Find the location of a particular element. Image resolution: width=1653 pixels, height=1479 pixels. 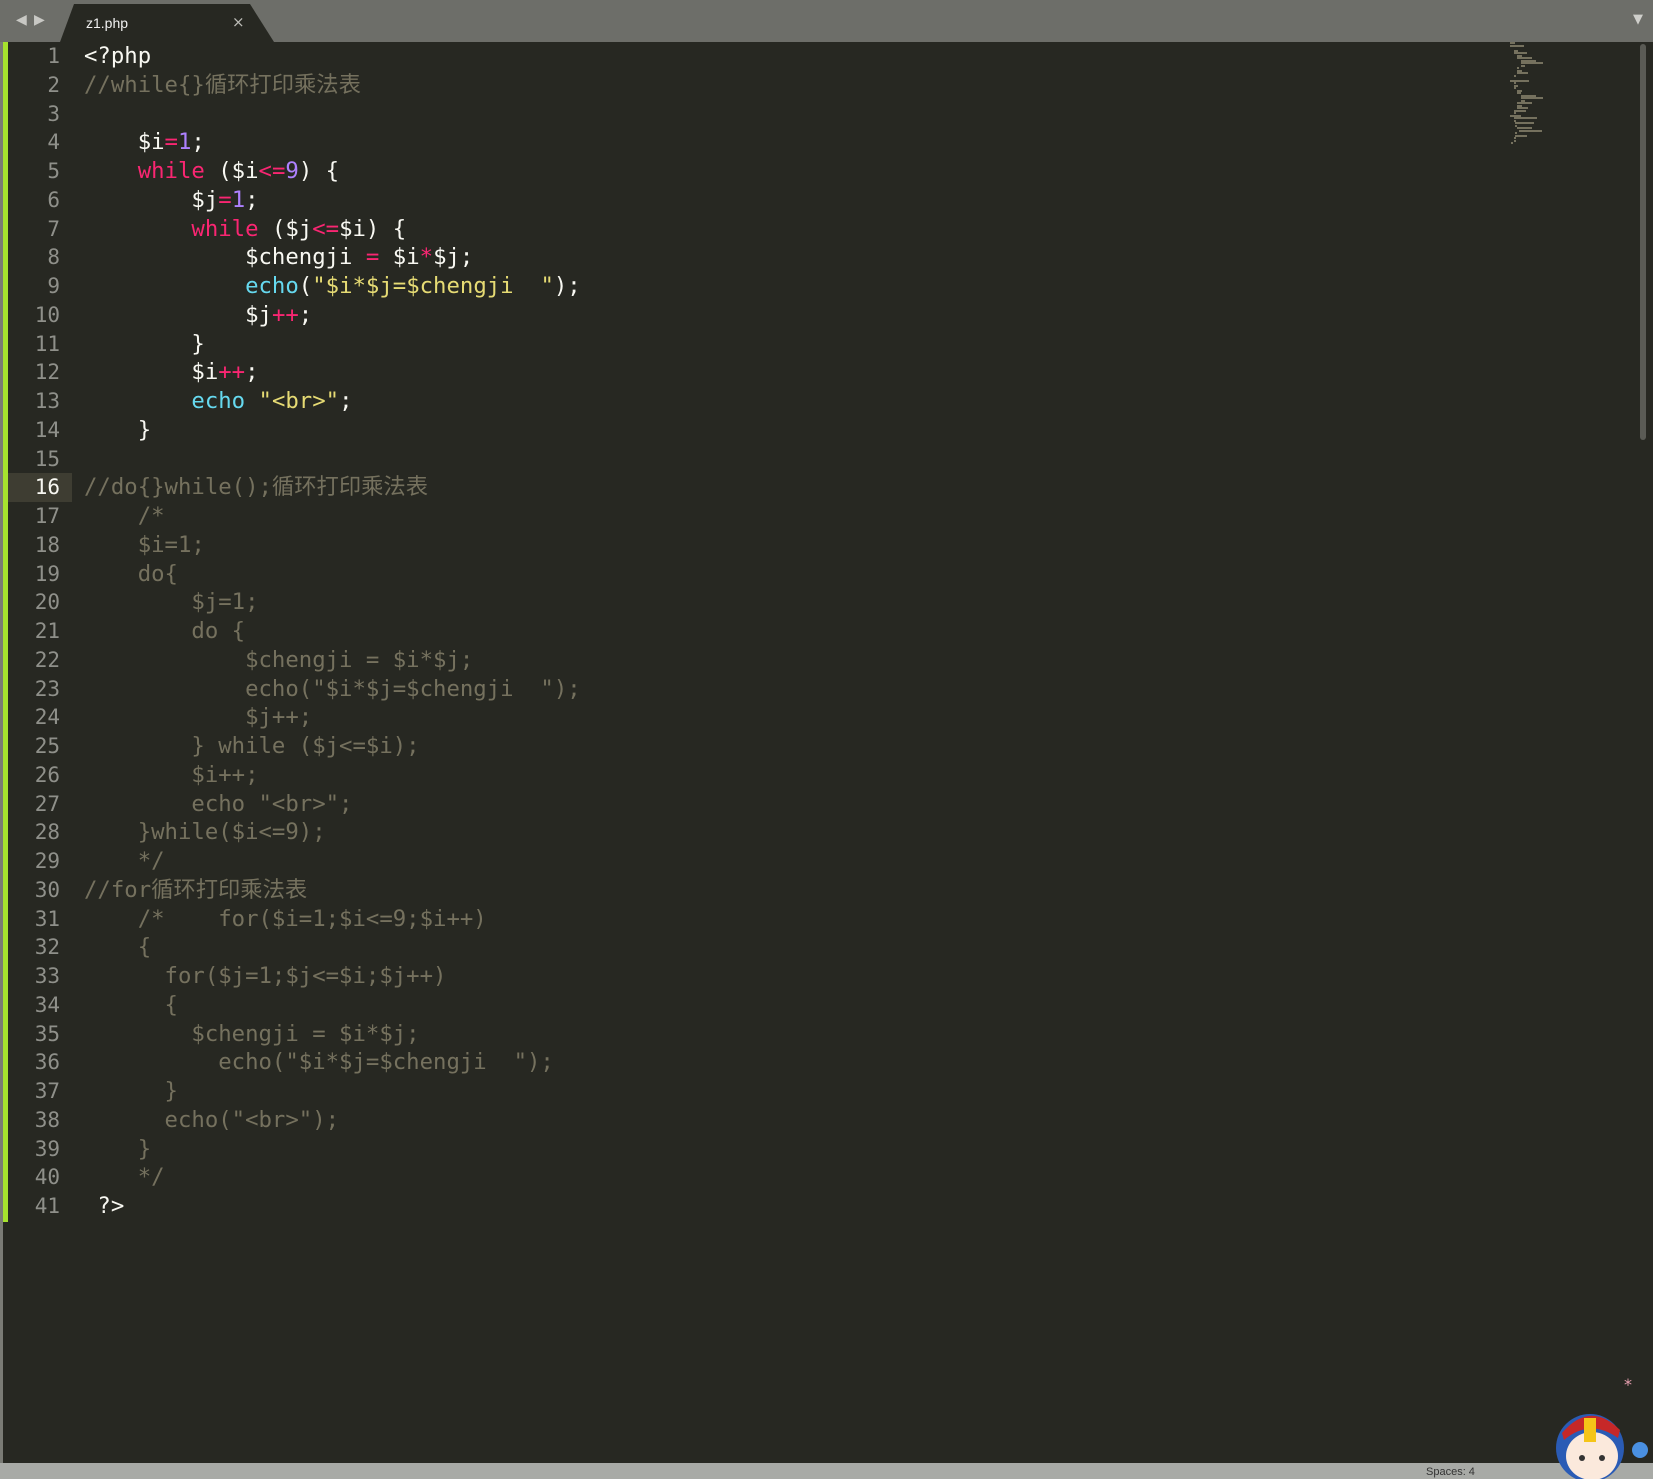

line-number: 24 is located at coordinates (47, 717).